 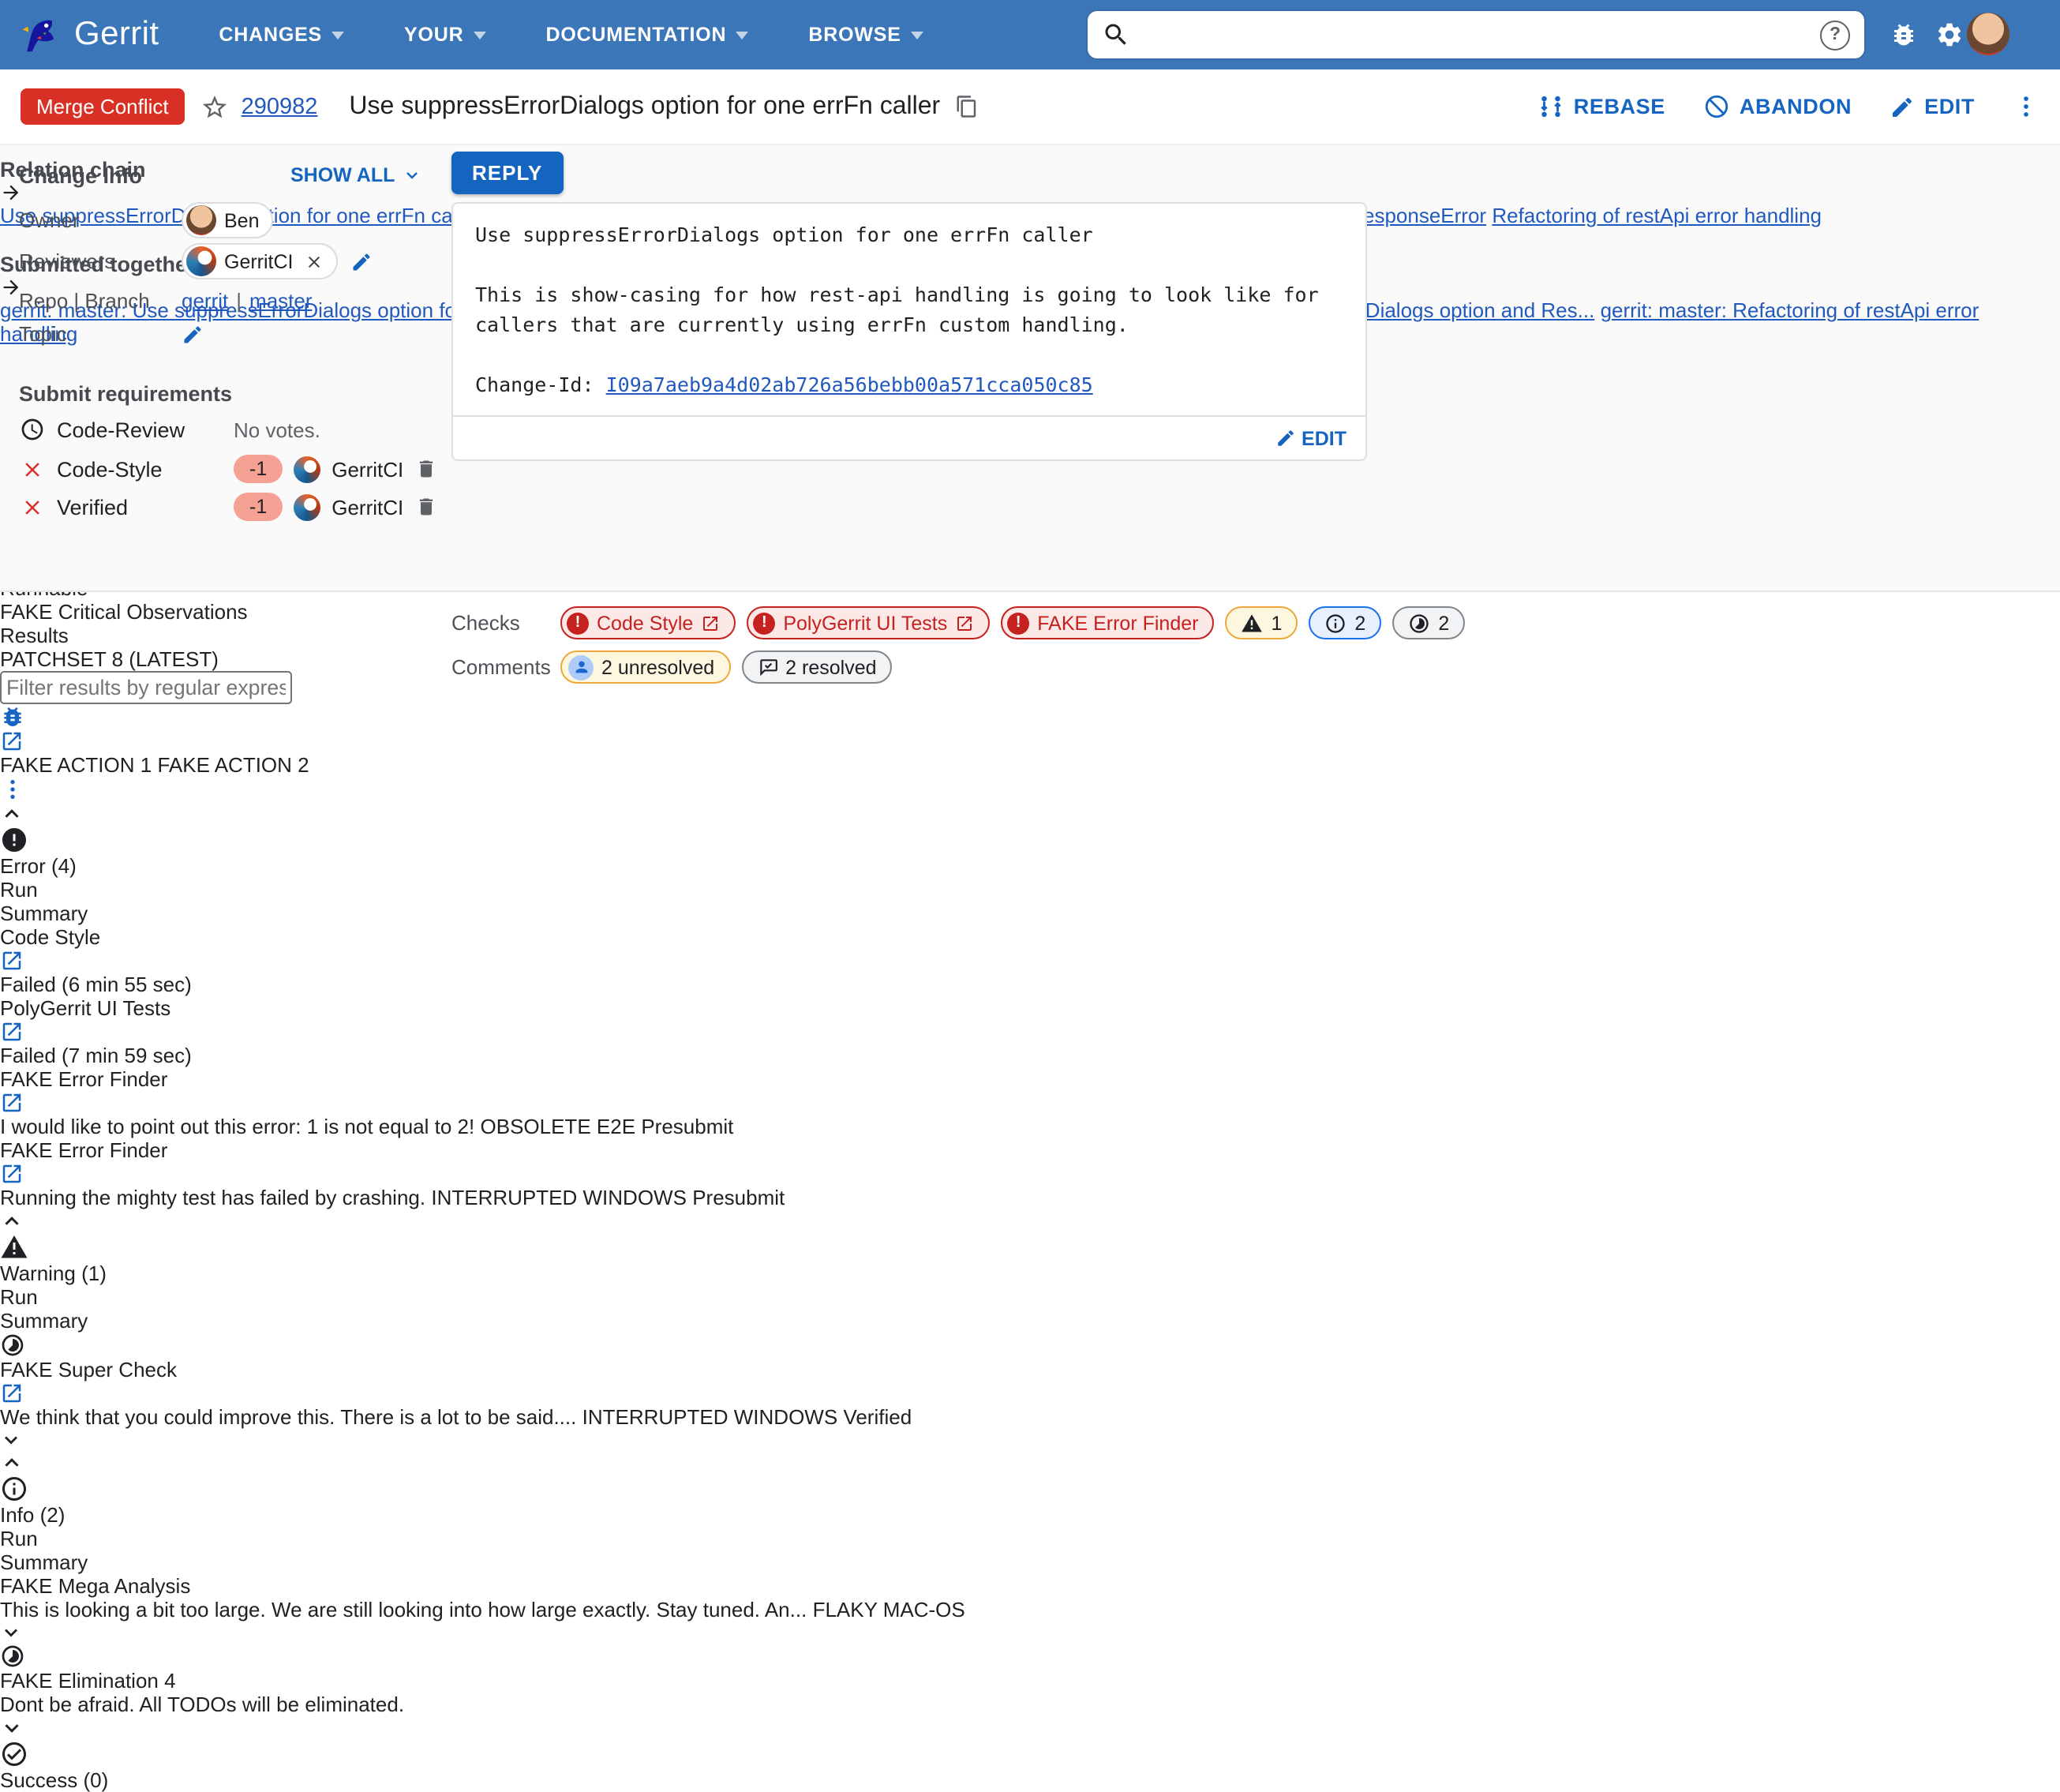 I want to click on patchset-label: PATCHSET 8 (LATEST), so click(x=109, y=659).